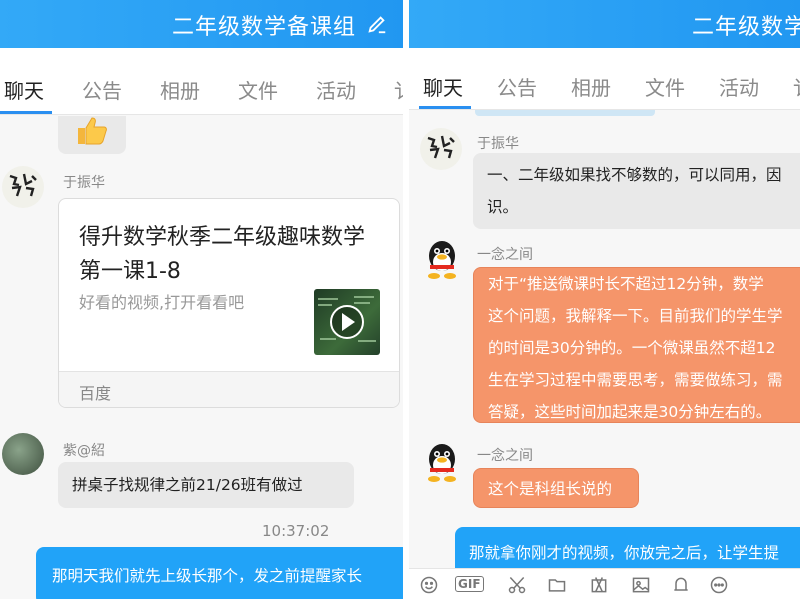 The image size is (800, 599). Describe the element at coordinates (604, 24) in the screenshot. I see `right-header: 二年级数学备课组` at that location.